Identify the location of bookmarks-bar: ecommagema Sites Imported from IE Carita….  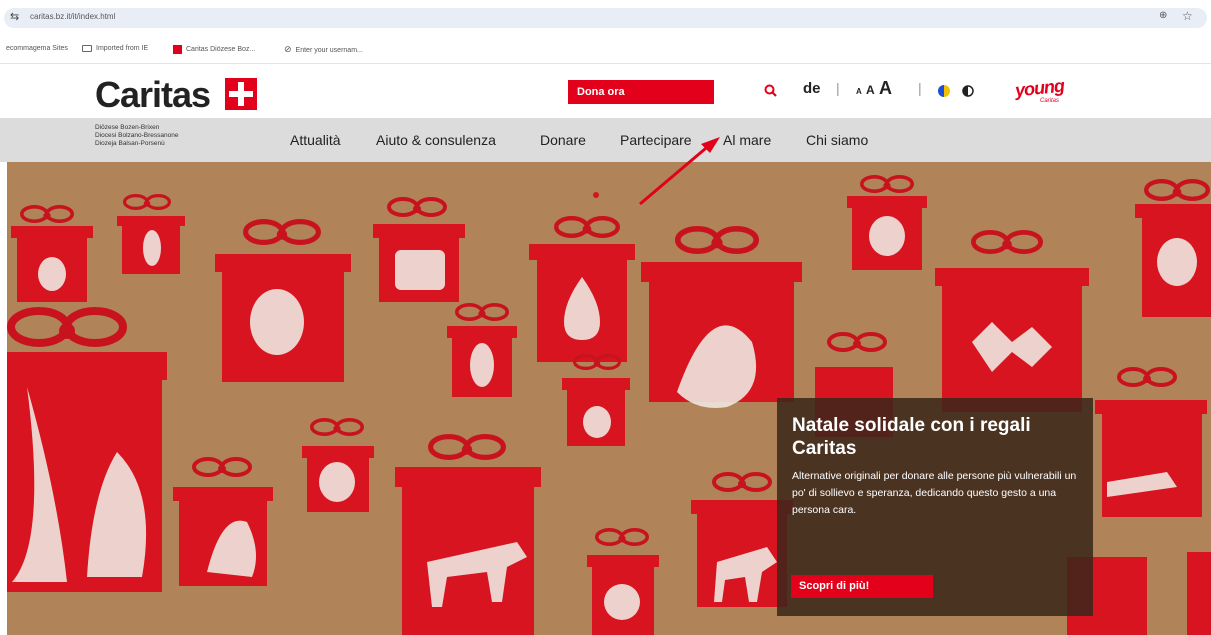
(605, 49).